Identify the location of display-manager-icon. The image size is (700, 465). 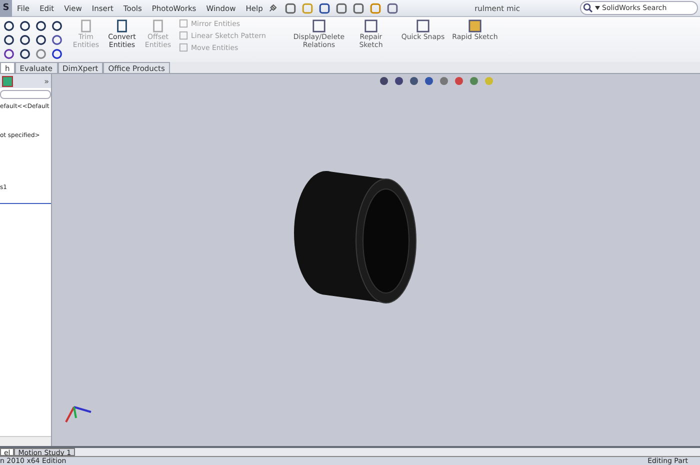
(7, 81).